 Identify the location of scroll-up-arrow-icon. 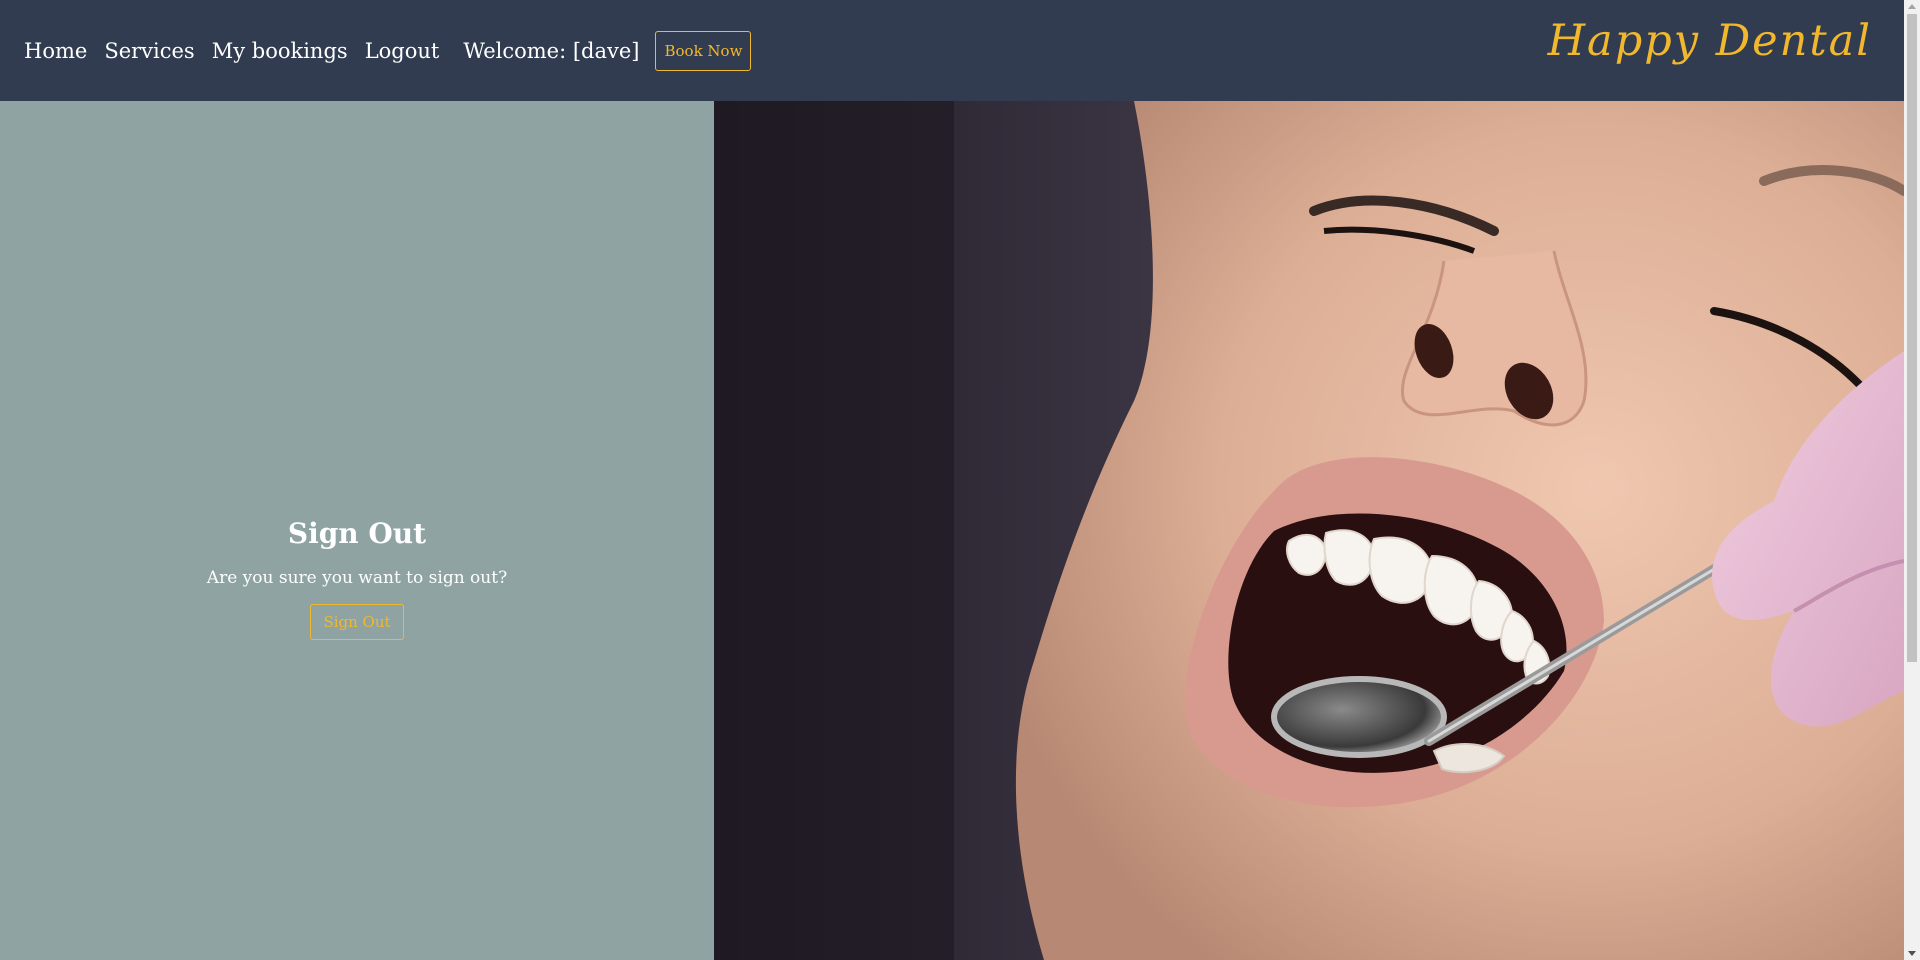
(1912, 6).